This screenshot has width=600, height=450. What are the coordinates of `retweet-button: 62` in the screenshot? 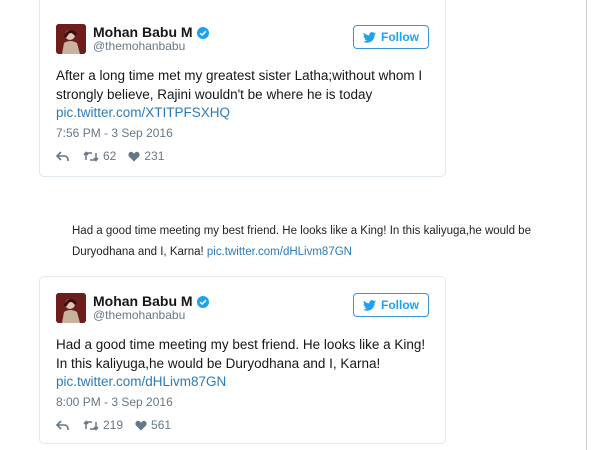 It's located at (99, 156).